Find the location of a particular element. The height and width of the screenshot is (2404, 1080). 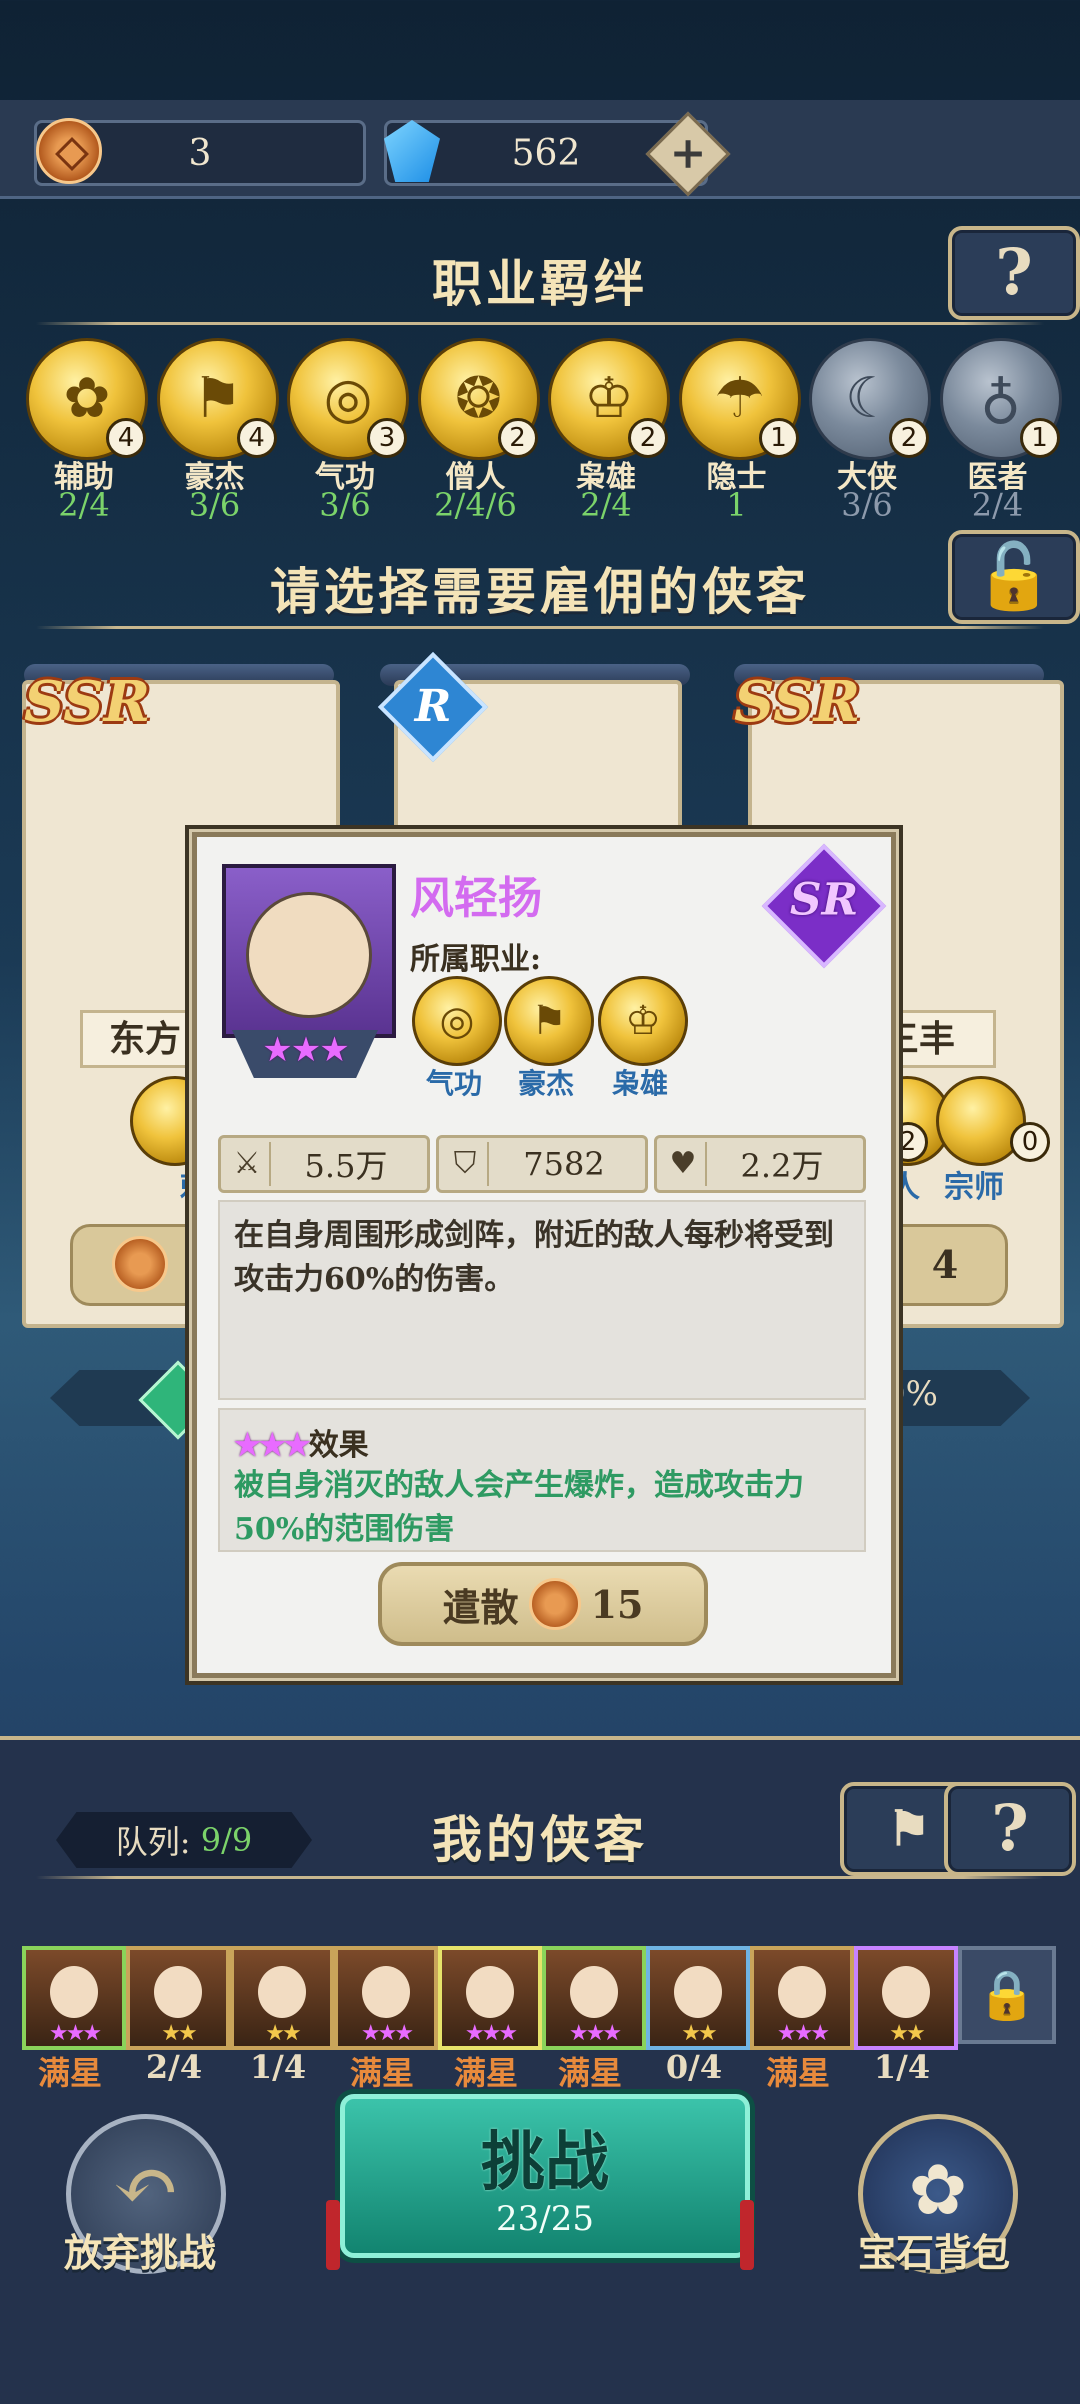

star-effect-box: ★★★效果 被自身消灭的敌人会产生爆炸，造成攻击力50%的范围伤害 is located at coordinates (542, 1480).